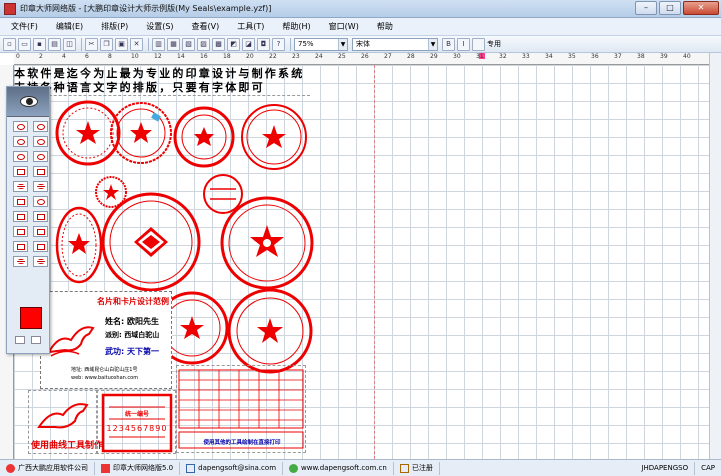 The height and width of the screenshot is (476, 721). I want to click on menu-help-2: 帮助, so click(385, 26).